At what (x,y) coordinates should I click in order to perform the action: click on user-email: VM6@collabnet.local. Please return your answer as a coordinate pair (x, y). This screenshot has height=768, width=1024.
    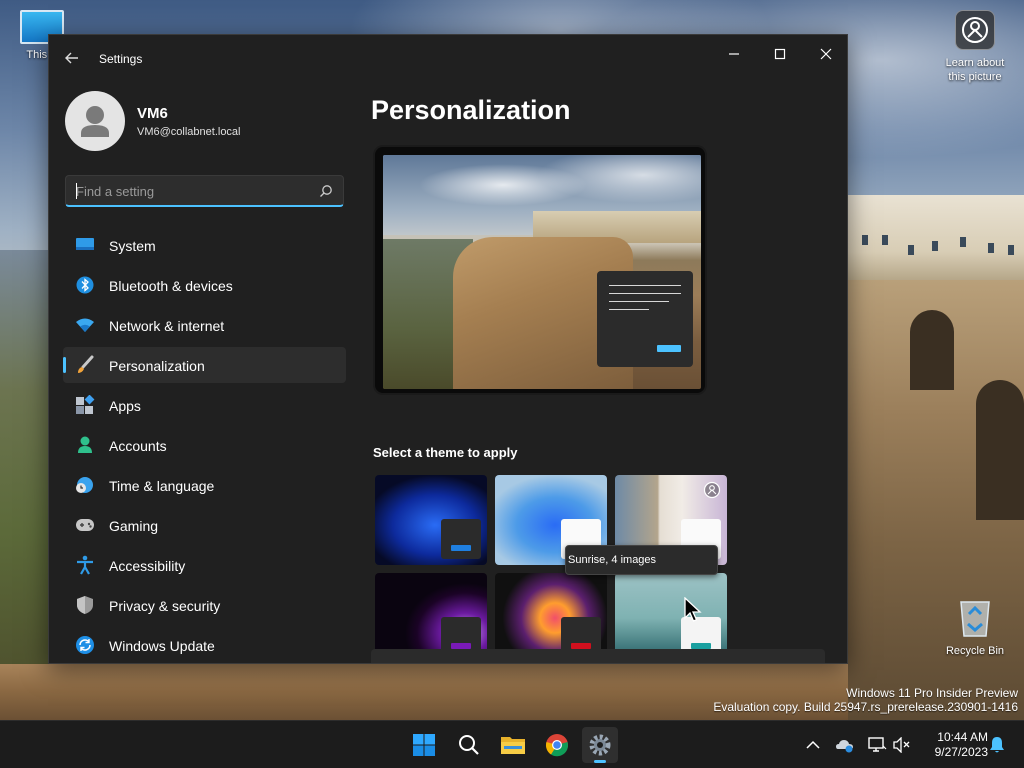
    Looking at the image, I should click on (189, 132).